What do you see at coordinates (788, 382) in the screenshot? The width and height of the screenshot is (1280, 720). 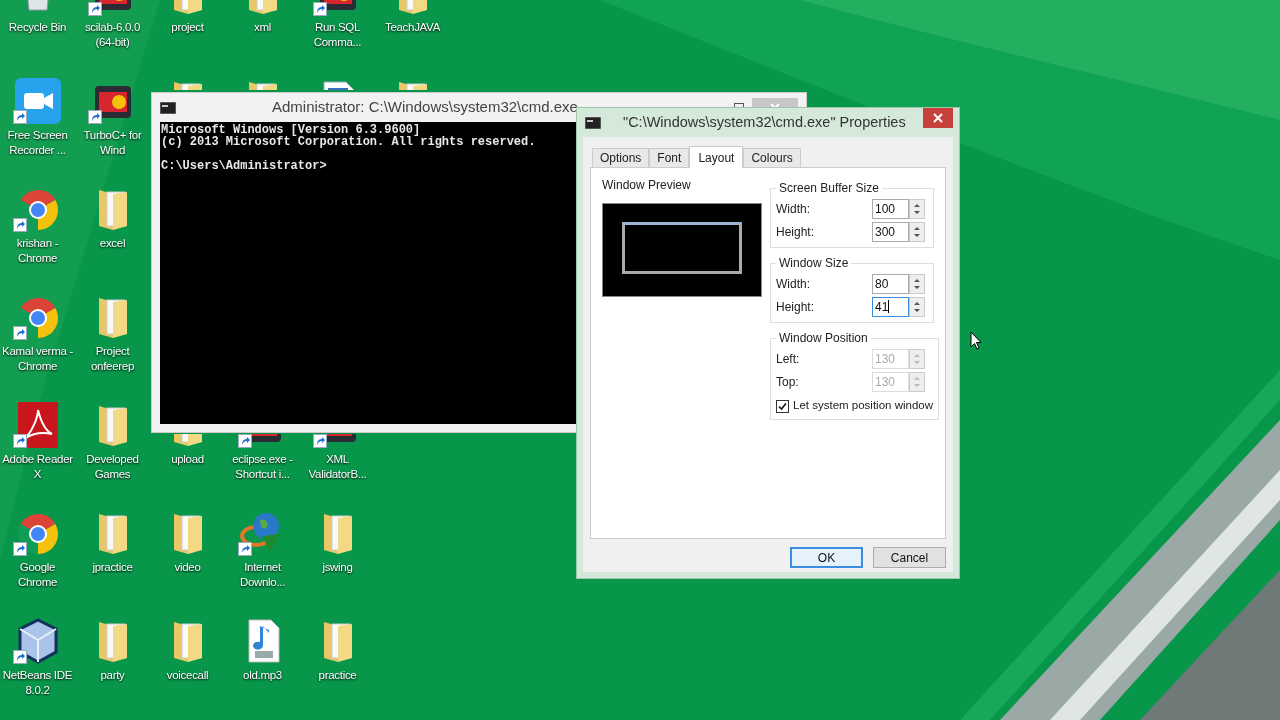 I see `field-label: Top:` at bounding box center [788, 382].